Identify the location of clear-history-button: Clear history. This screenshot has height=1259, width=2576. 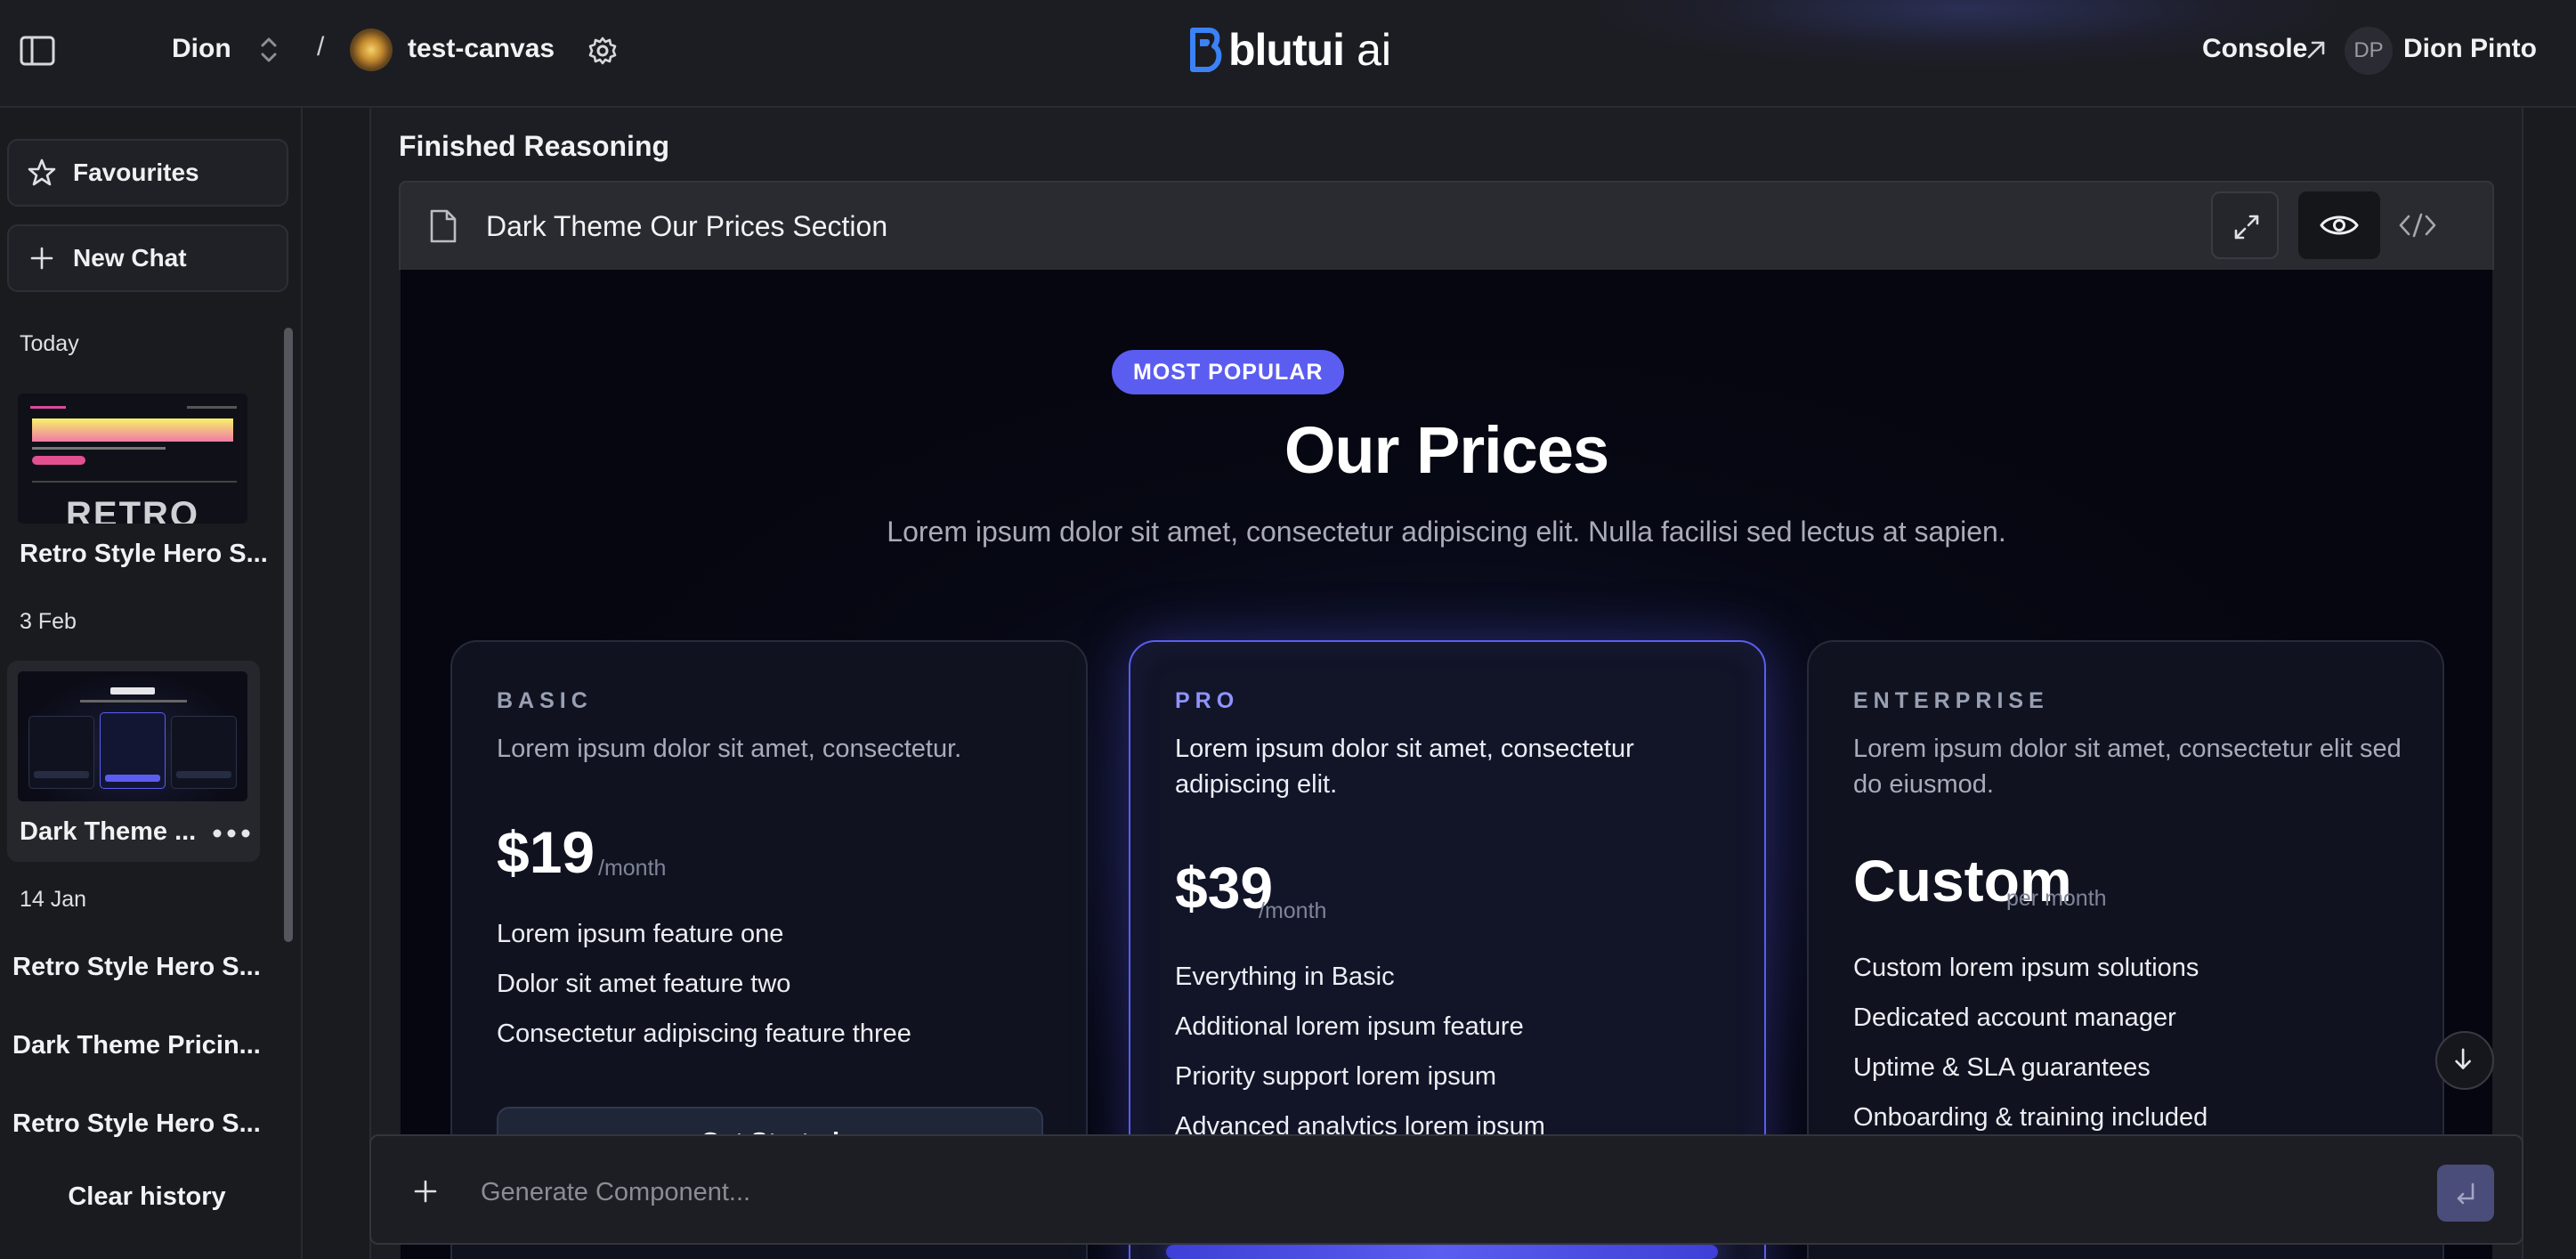
(147, 1197).